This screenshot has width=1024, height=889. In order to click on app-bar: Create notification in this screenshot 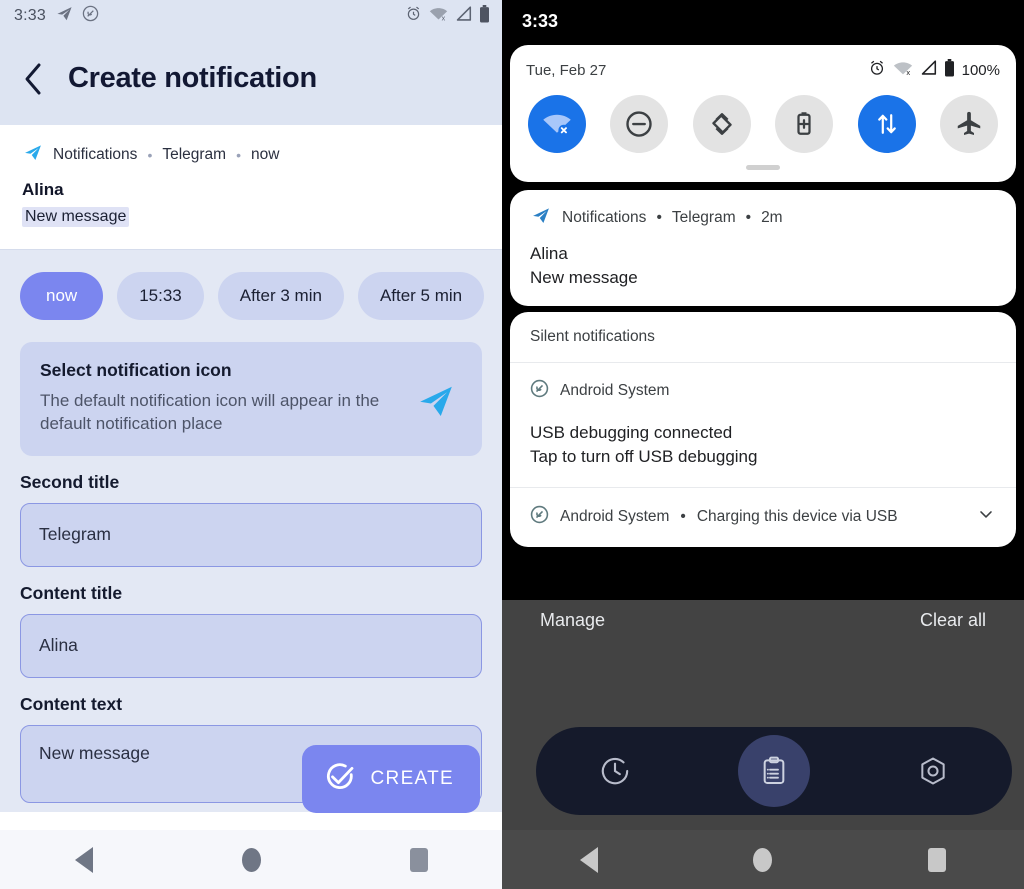, I will do `click(251, 78)`.